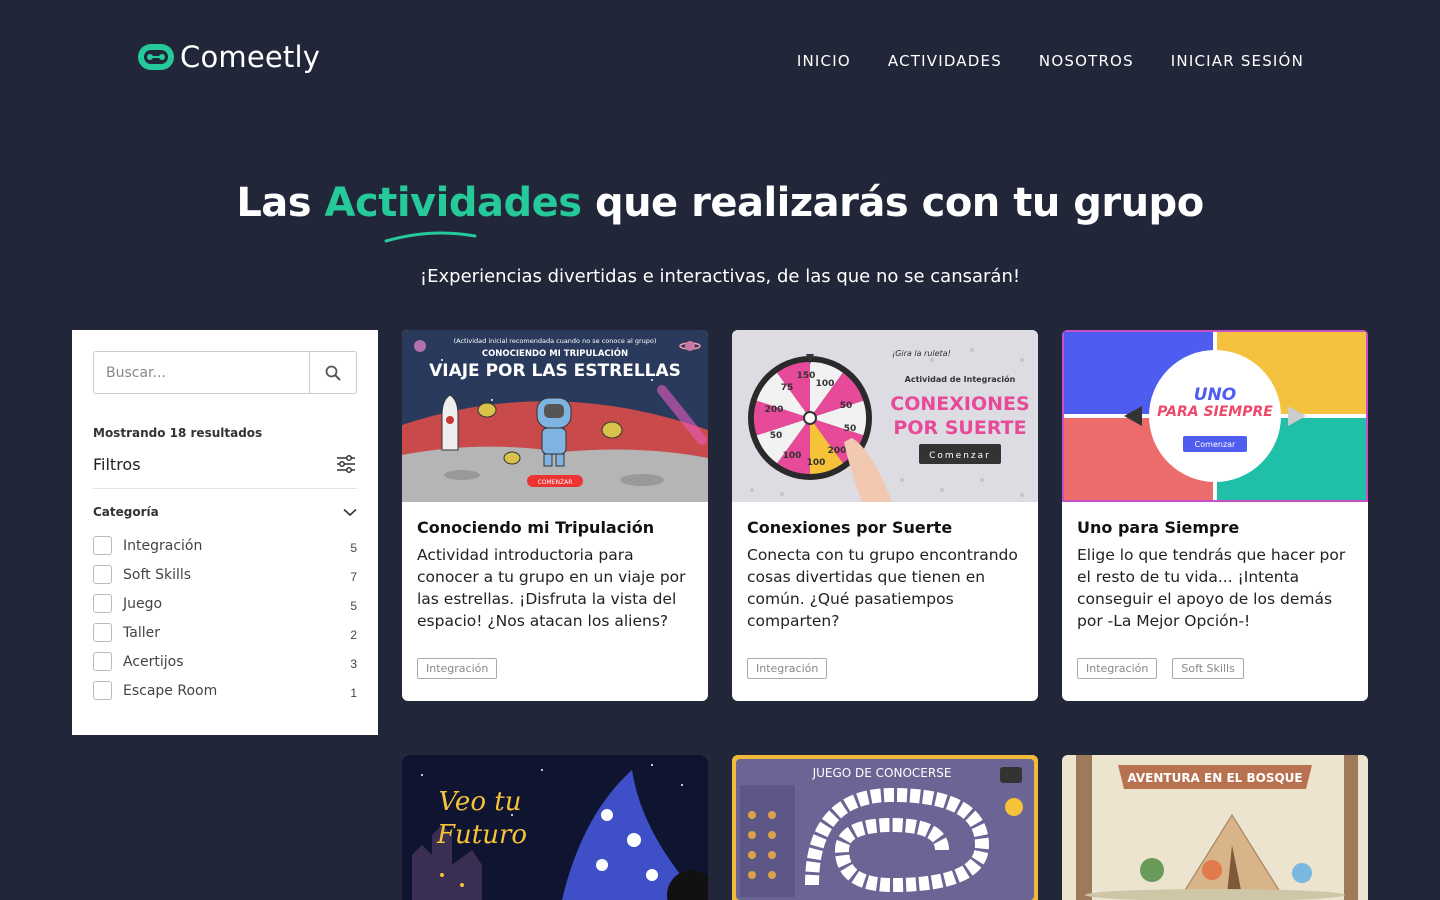 This screenshot has height=900, width=1440. I want to click on card-image-board-game: JUEGO DE CONOCERSE, so click(885, 827).